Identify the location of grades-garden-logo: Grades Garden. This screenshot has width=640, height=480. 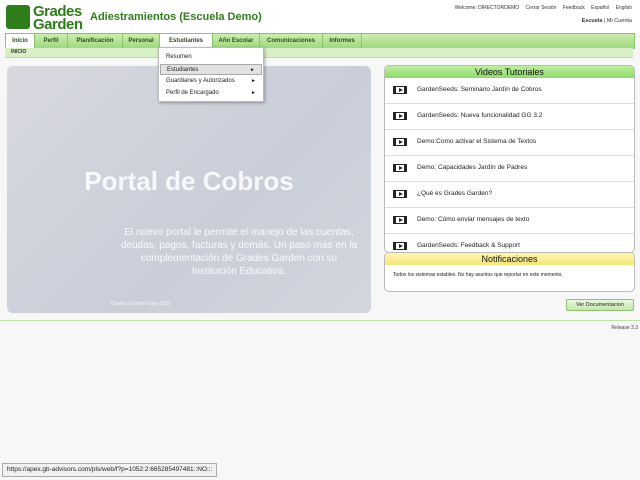
(46, 18).